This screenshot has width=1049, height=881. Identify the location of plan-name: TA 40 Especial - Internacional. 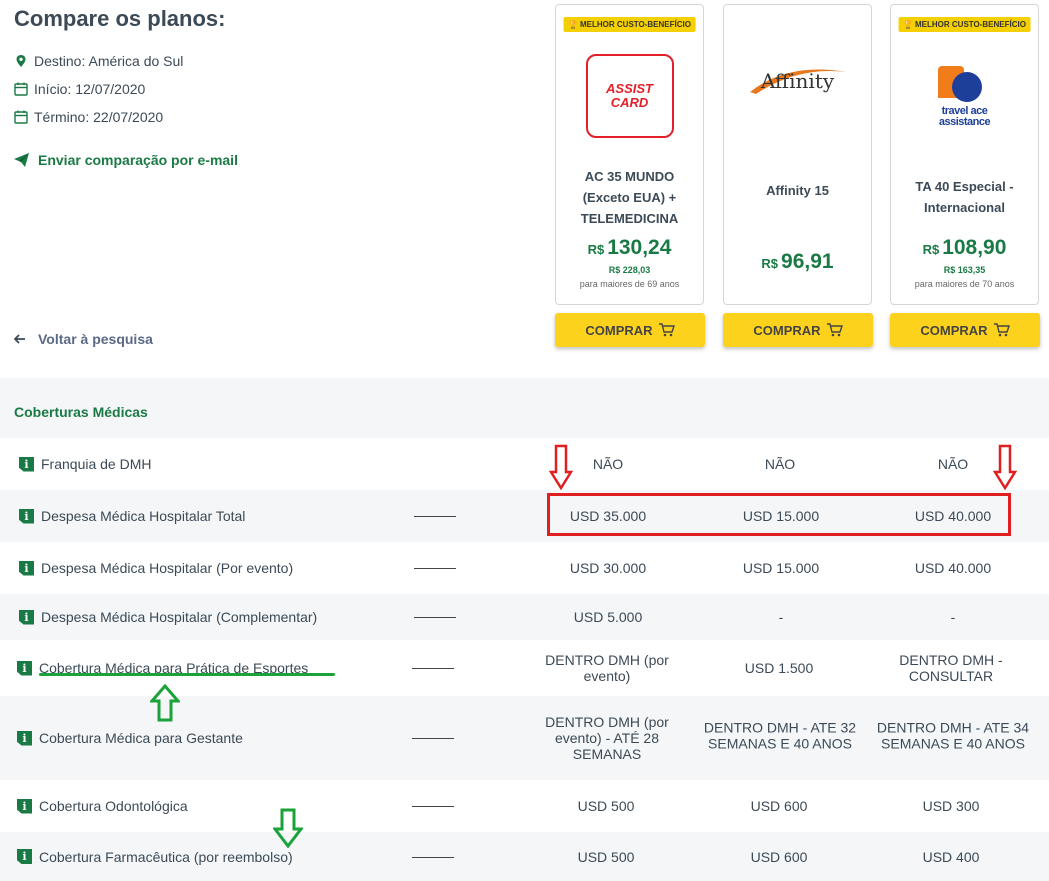
(964, 197).